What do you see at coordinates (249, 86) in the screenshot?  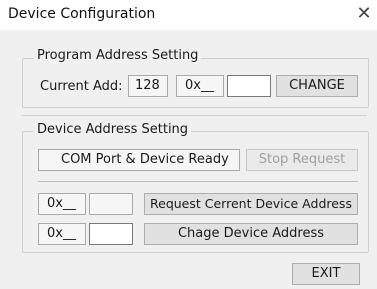 I see `program-address-input` at bounding box center [249, 86].